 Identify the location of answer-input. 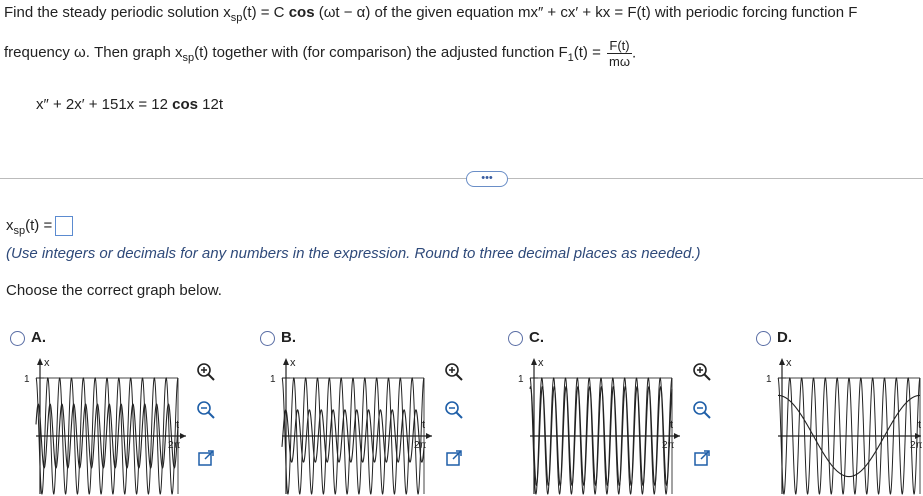
(64, 226).